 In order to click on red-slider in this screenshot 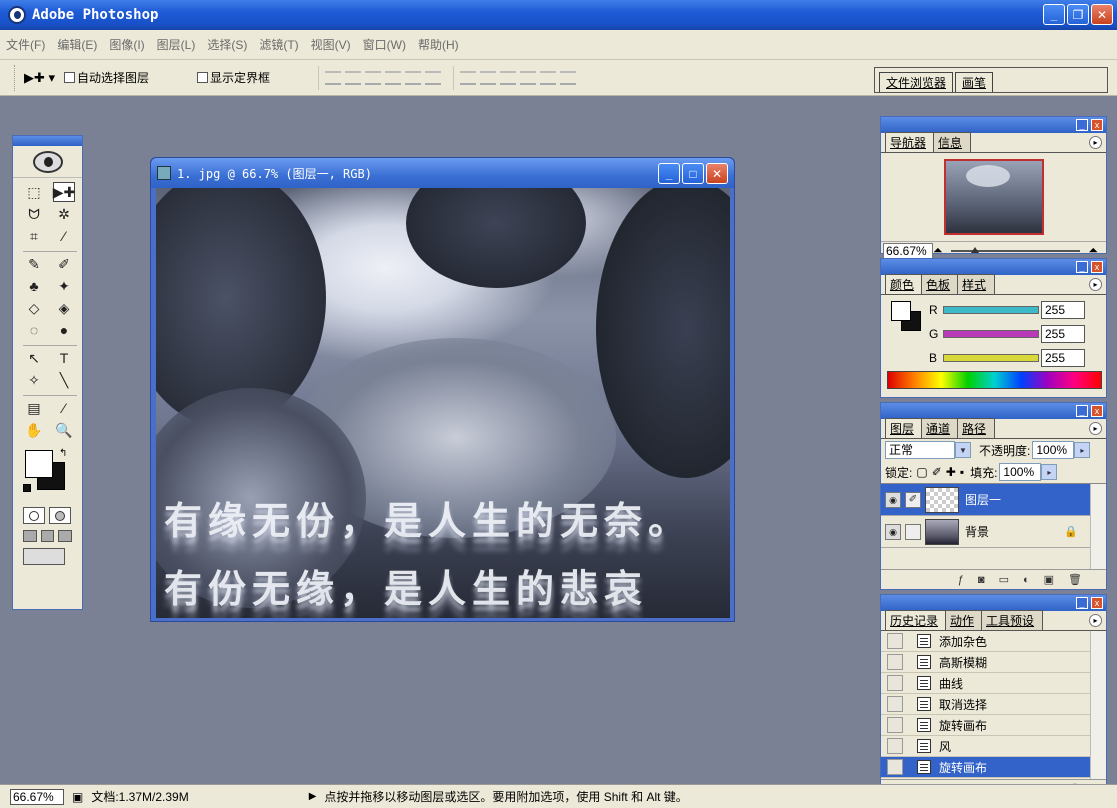, I will do `click(991, 310)`.